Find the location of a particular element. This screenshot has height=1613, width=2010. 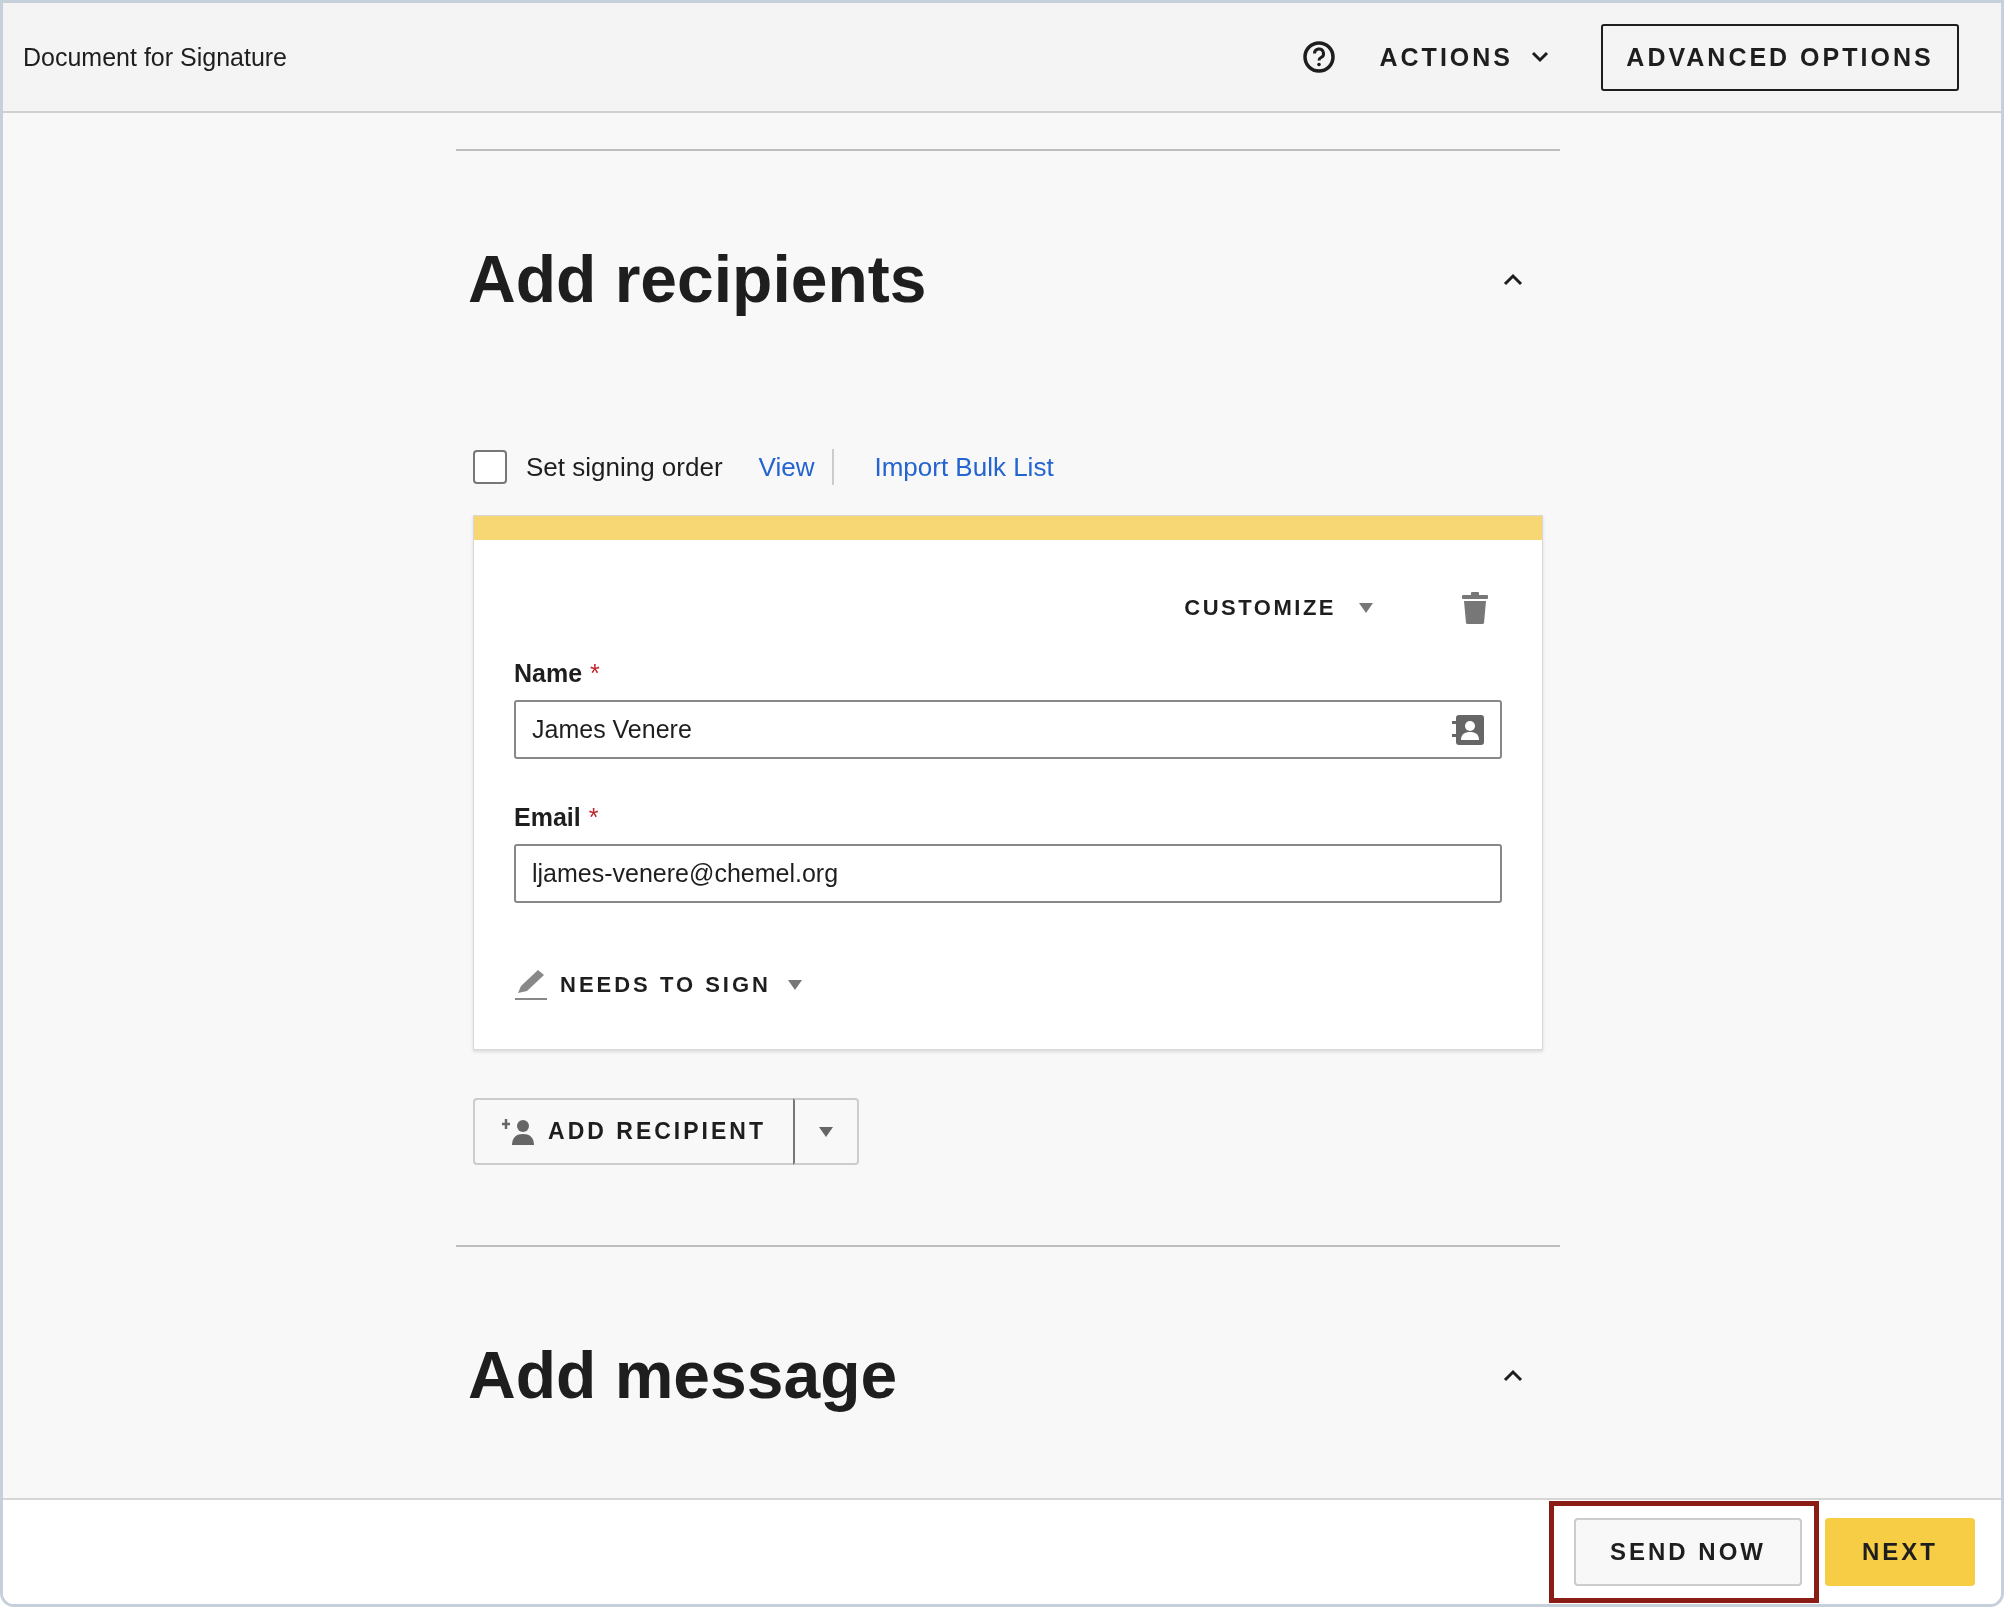

add-person-icon is located at coordinates (519, 1131).